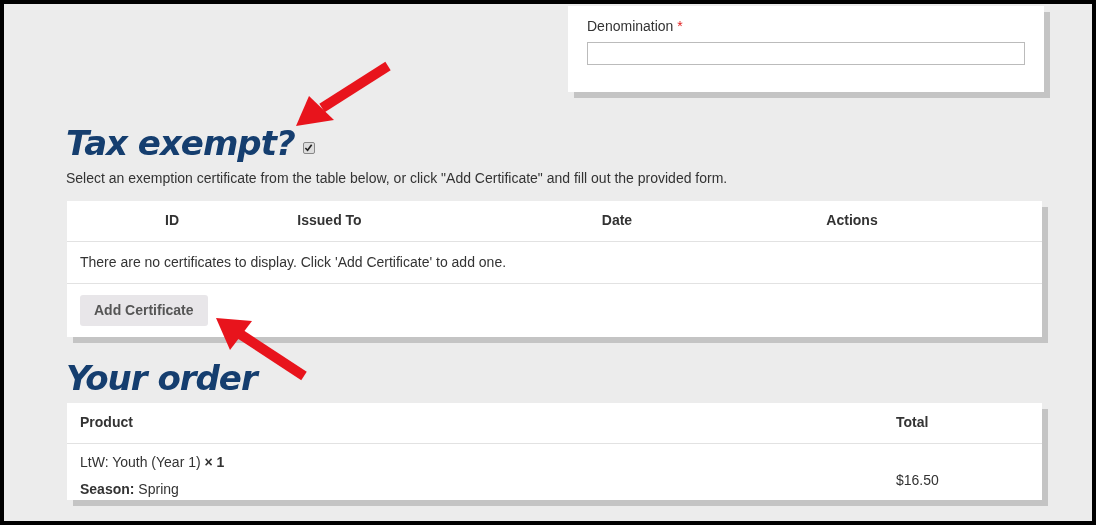 The height and width of the screenshot is (525, 1096). I want to click on instructions-text: Select an exemption certificate from the table below, or click "Add Certificate" and fill out the provided form., so click(397, 178).